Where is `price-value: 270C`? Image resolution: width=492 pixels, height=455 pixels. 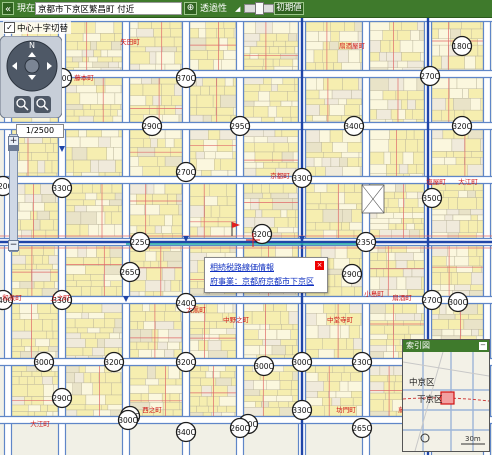
price-value: 270C is located at coordinates (430, 76).